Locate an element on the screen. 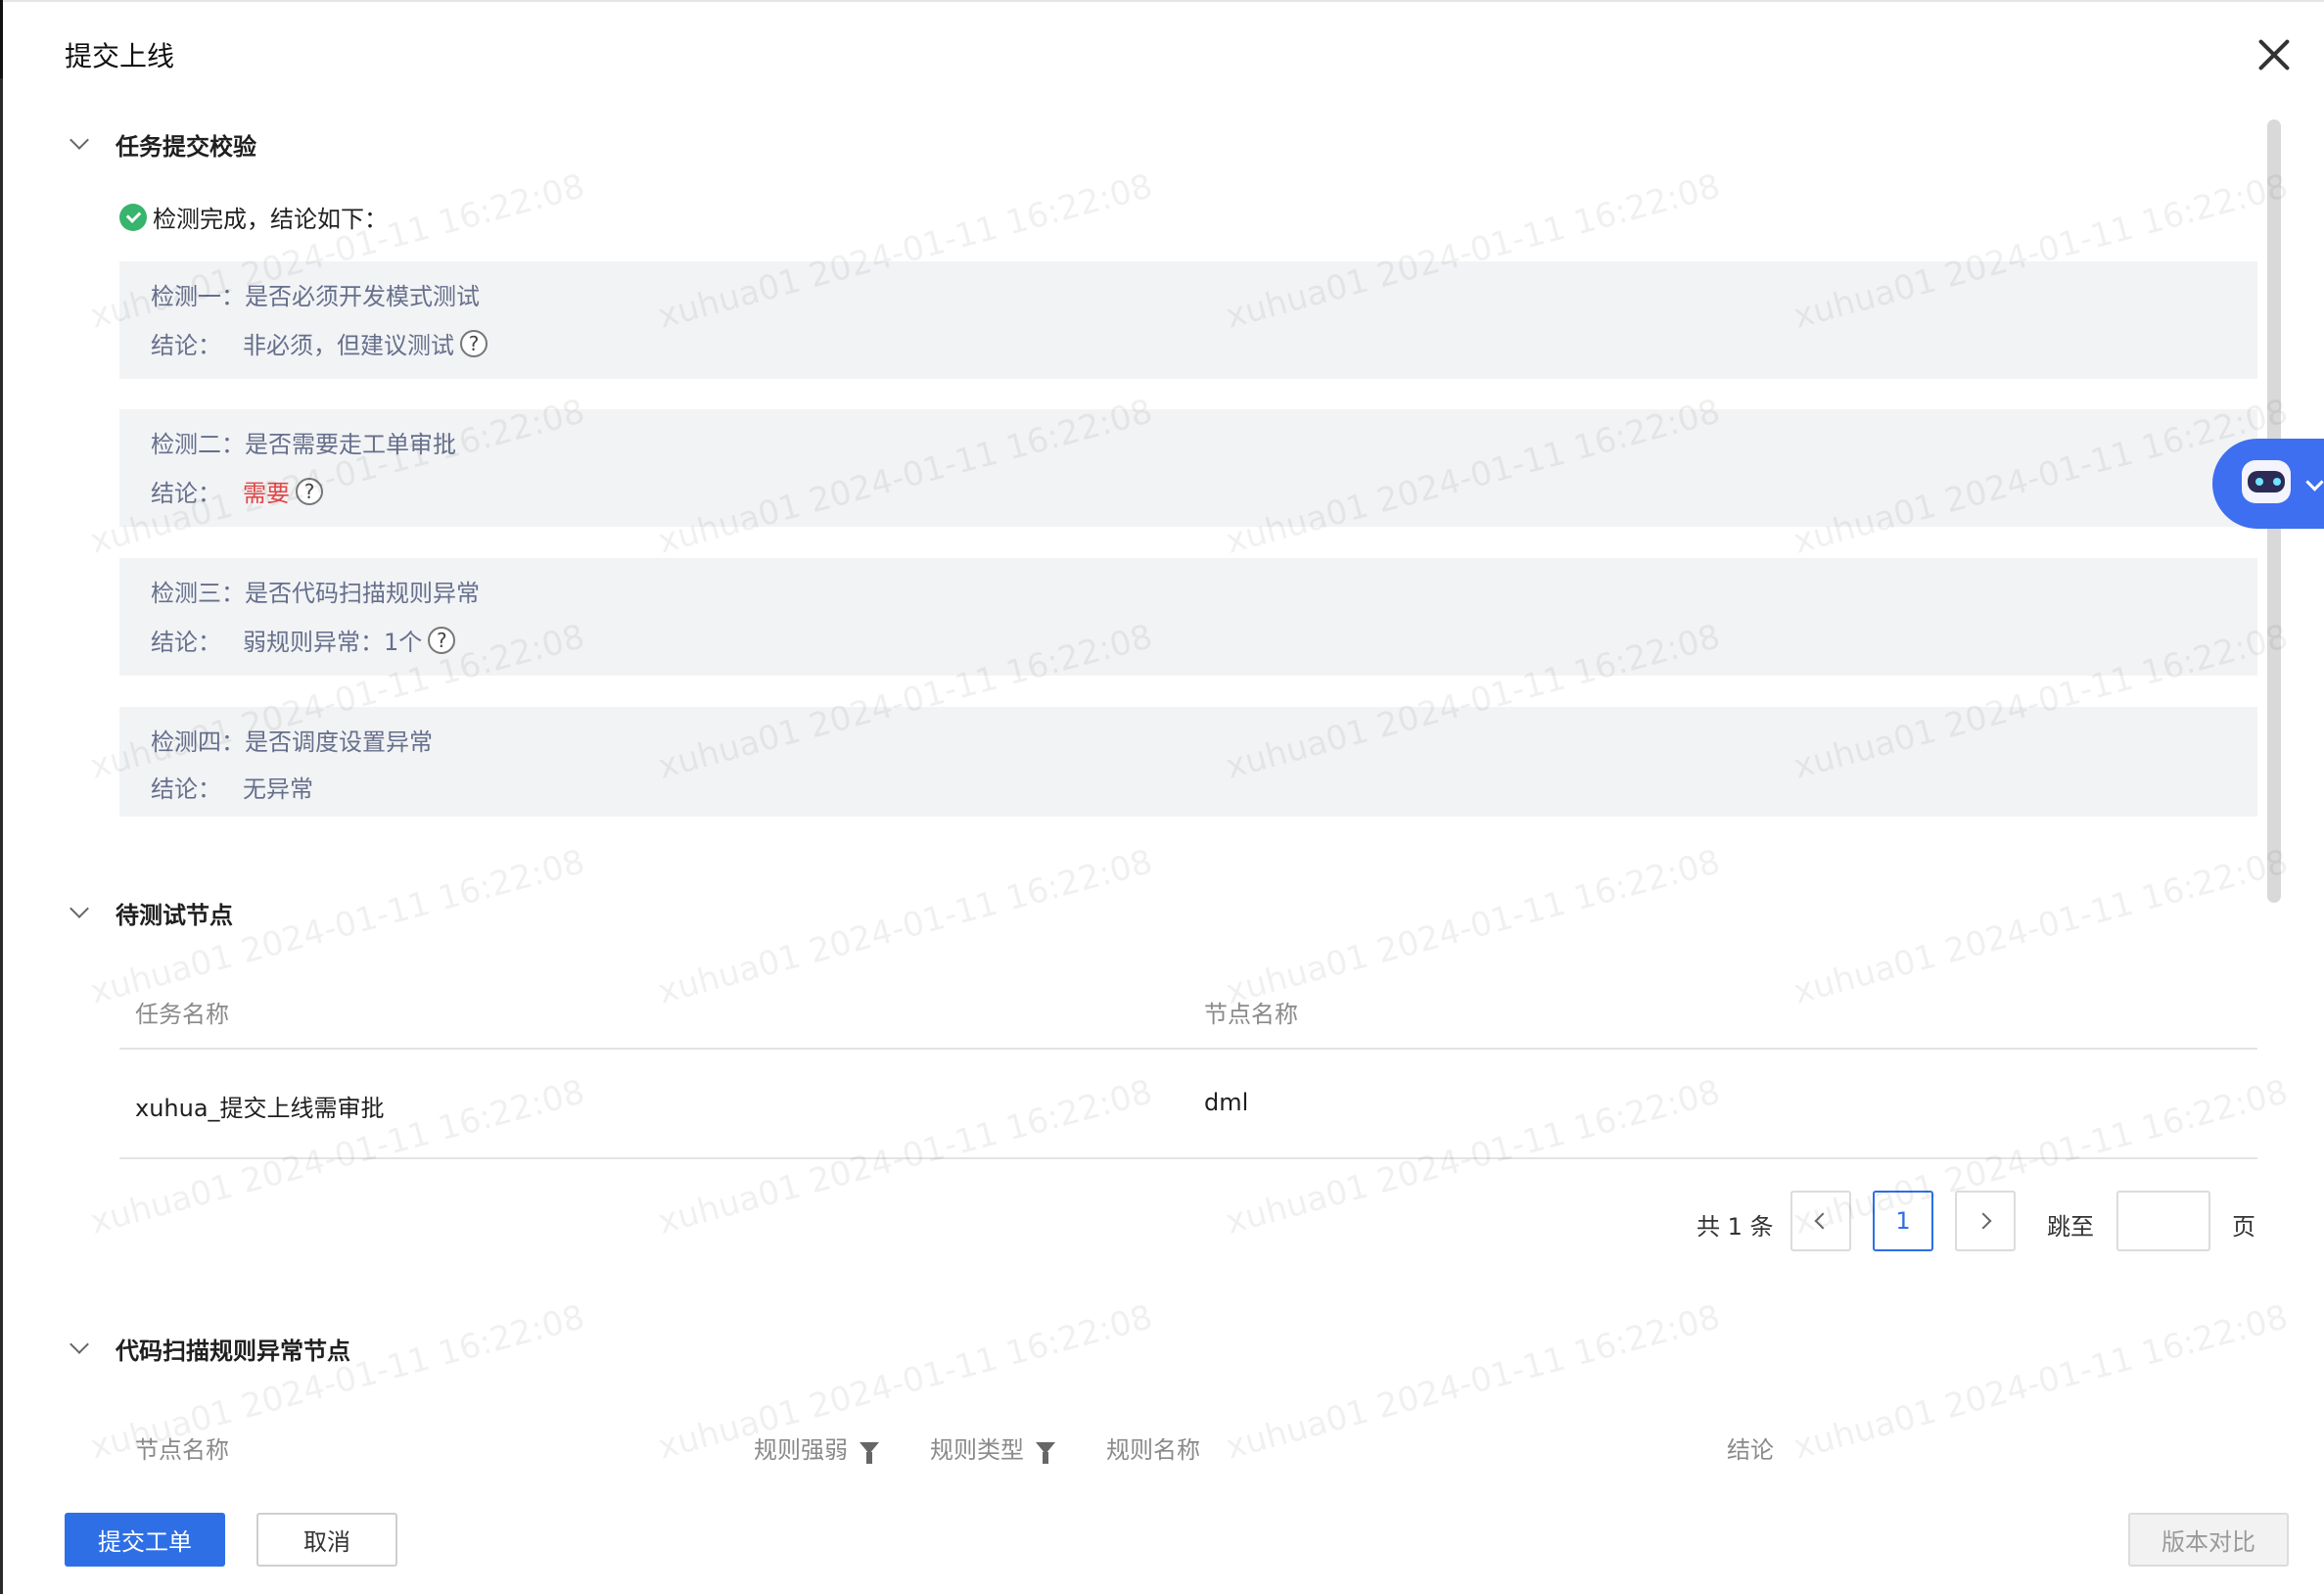 This screenshot has width=2324, height=1594. conclusion-value: 非必须，但建议测试 is located at coordinates (348, 345).